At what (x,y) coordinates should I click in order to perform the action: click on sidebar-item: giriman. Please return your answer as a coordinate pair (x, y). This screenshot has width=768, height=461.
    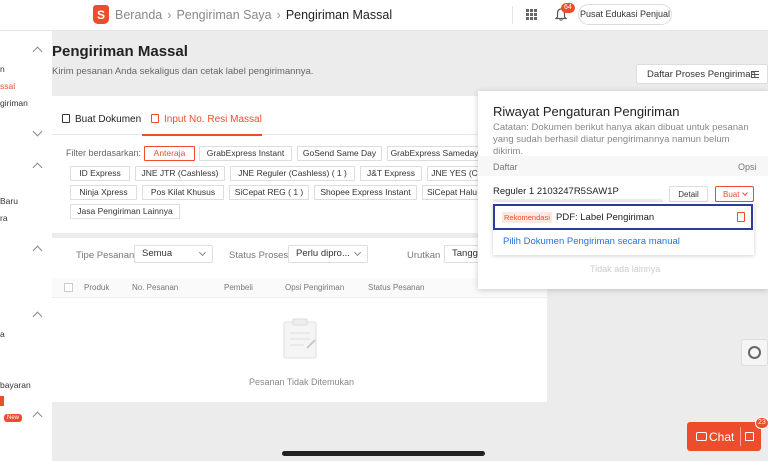
    Looking at the image, I should click on (14, 103).